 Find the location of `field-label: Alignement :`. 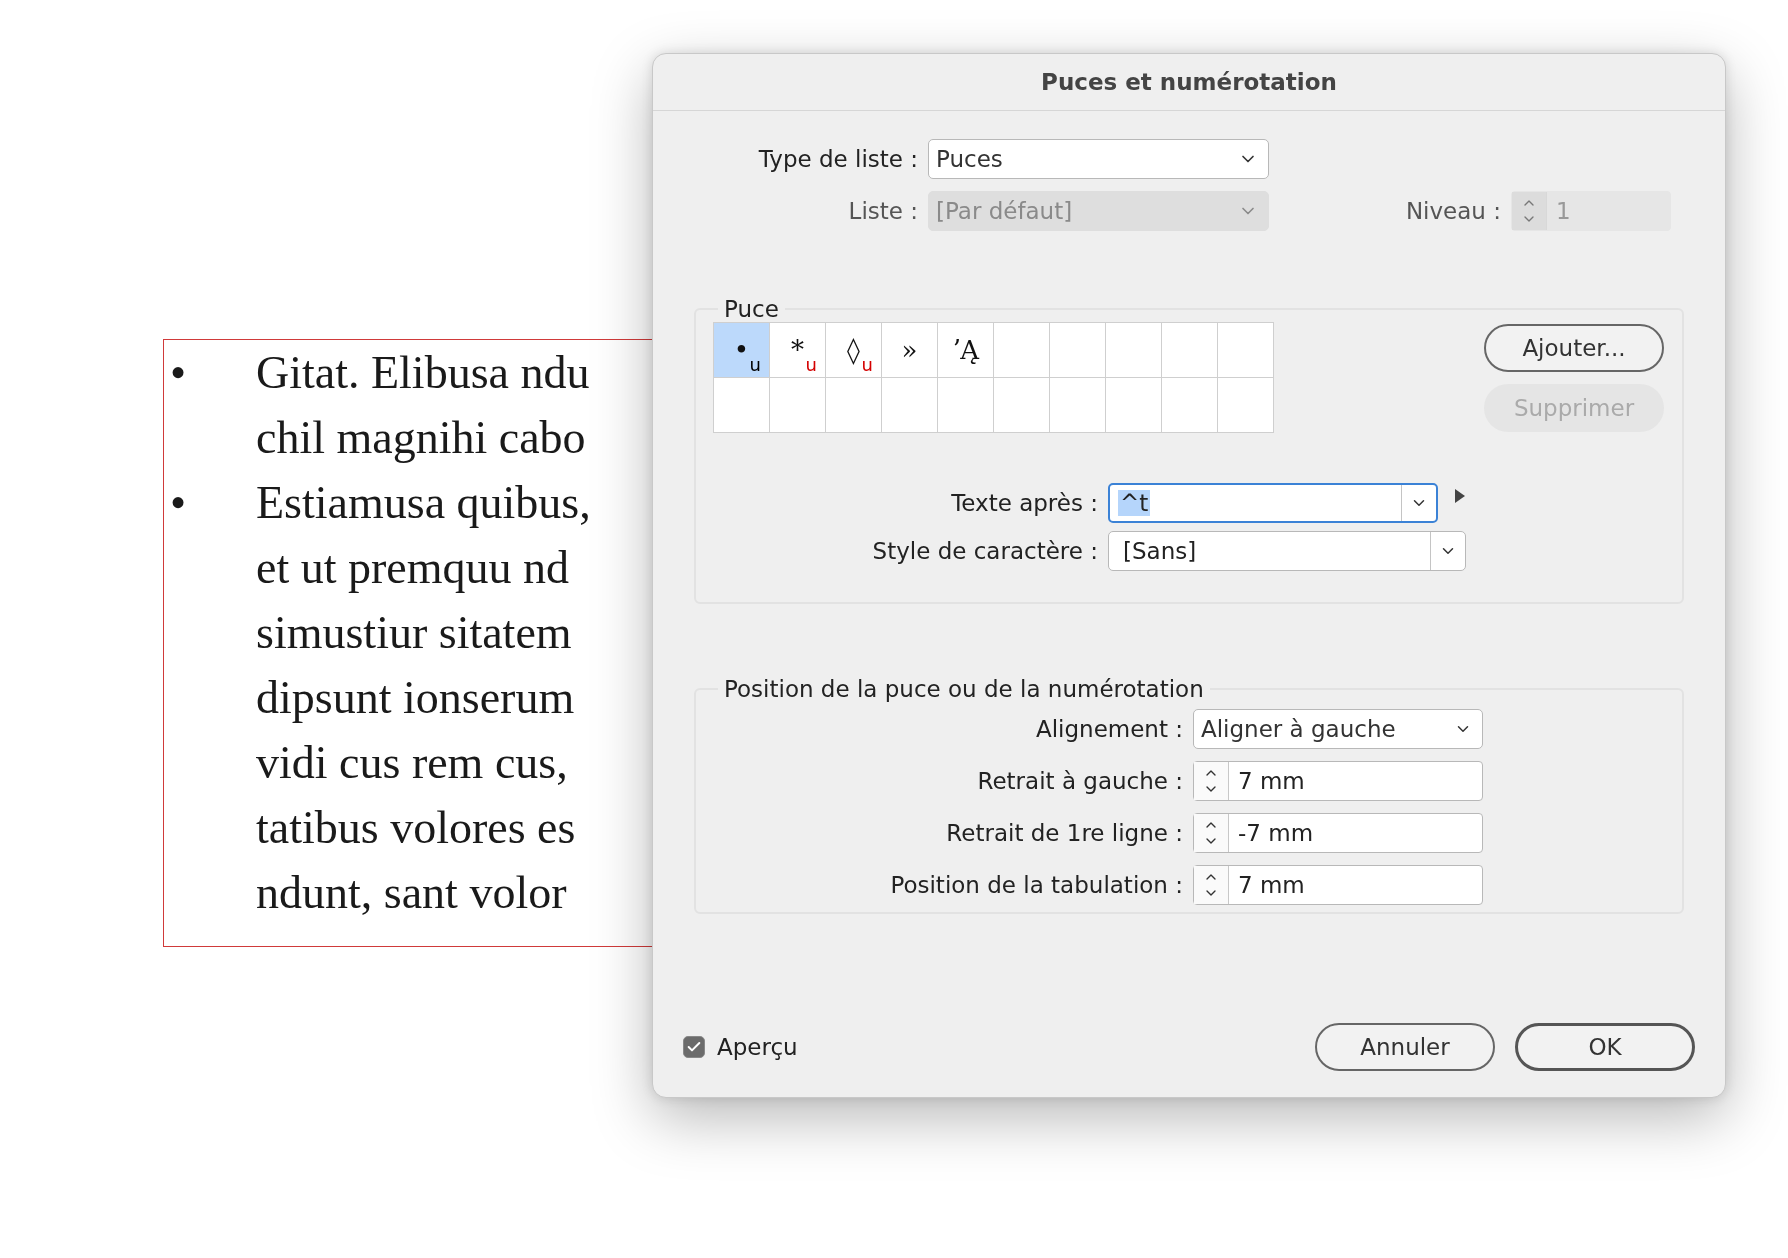

field-label: Alignement : is located at coordinates (1109, 729).